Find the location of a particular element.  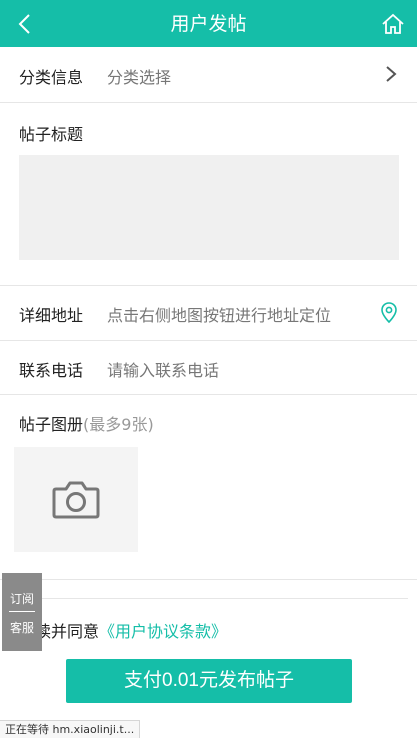

submit-button: 支付0.01元发布帖子 is located at coordinates (209, 681).